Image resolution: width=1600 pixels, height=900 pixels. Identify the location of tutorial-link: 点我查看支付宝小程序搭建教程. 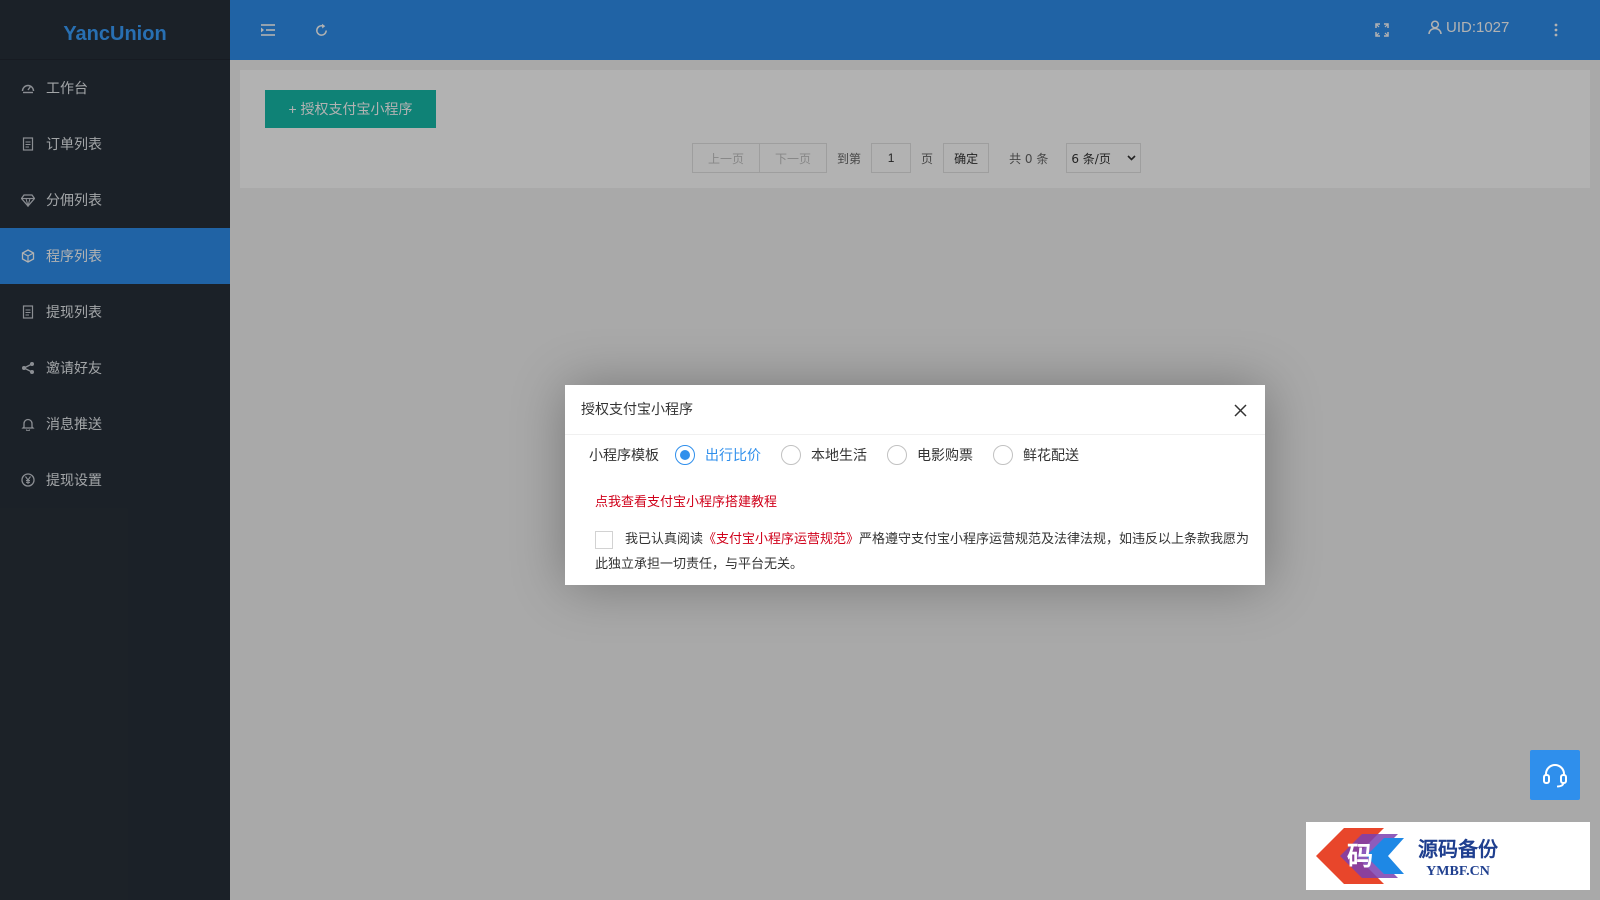
(686, 500).